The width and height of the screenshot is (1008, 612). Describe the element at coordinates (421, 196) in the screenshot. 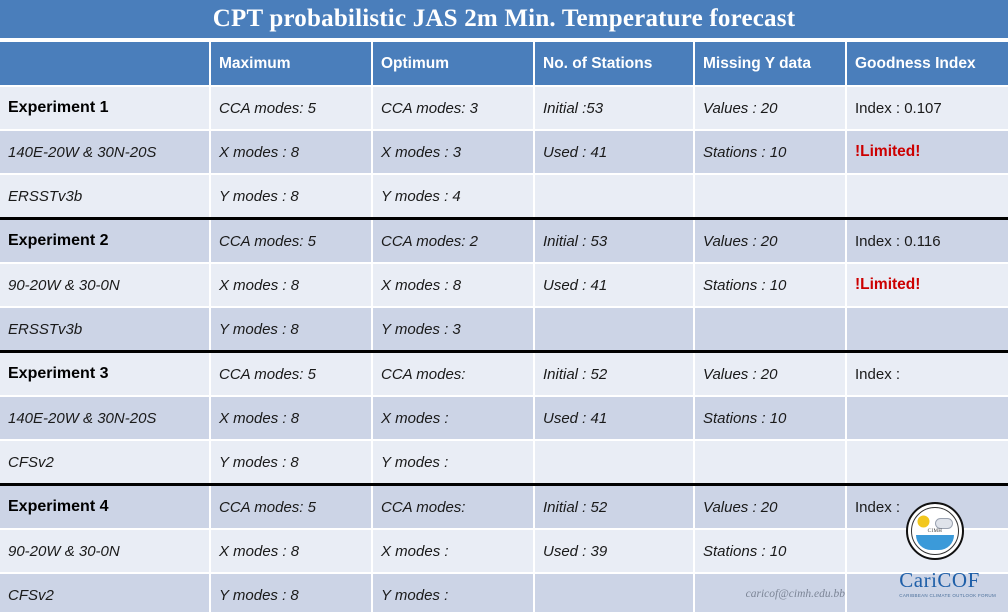

I see `cell-value: Y modes : 4` at that location.